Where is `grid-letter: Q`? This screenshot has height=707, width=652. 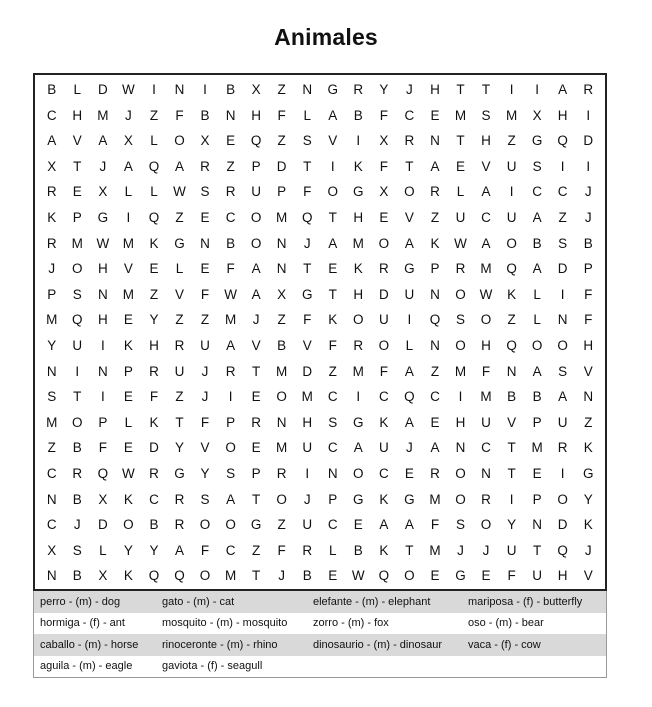
grid-letter: Q is located at coordinates (435, 320).